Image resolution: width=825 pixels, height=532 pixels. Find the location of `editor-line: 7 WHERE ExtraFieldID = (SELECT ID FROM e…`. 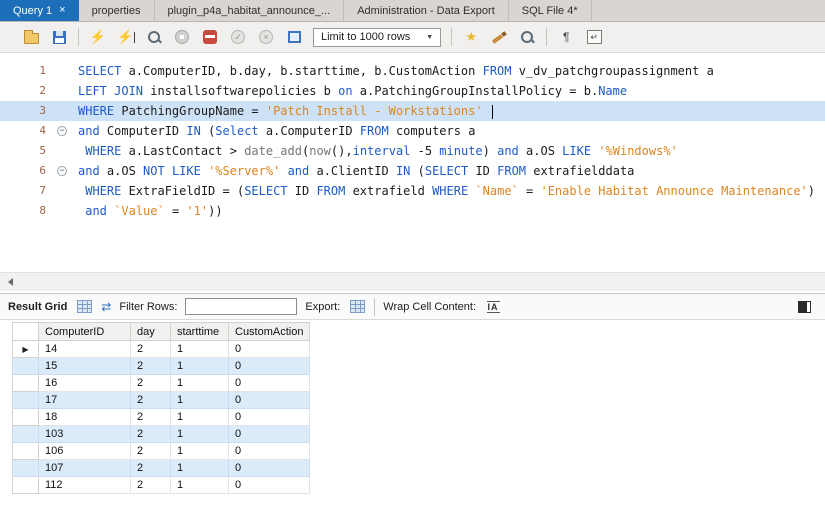

editor-line: 7 WHERE ExtraFieldID = (SELECT ID FROM e… is located at coordinates (412, 191).